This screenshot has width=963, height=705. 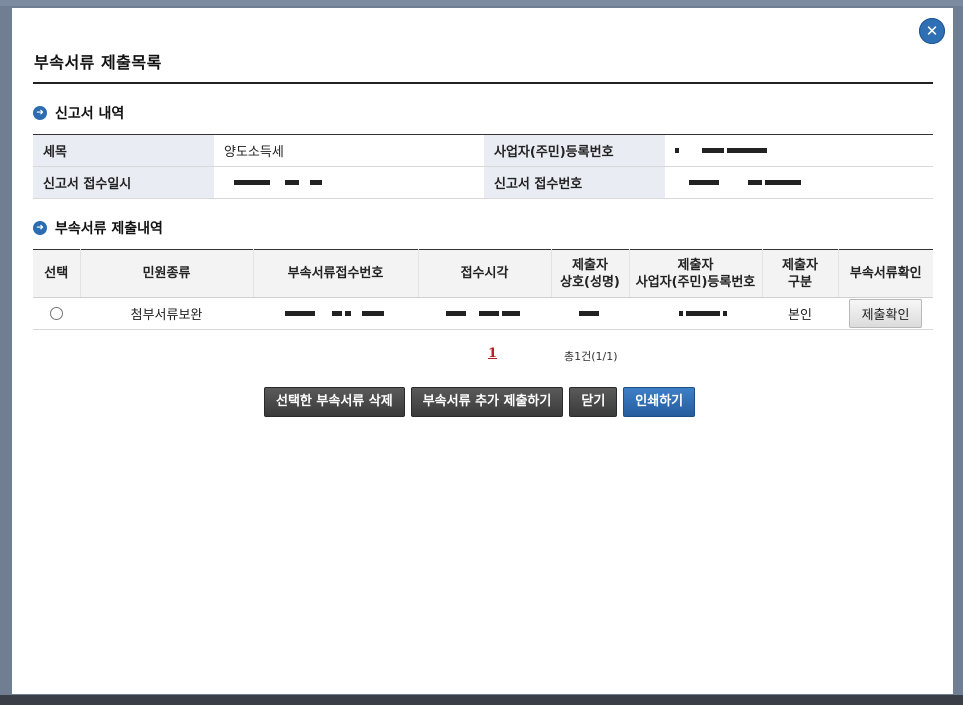 What do you see at coordinates (98, 62) in the screenshot?
I see `modal-title: 부속서류 제출목록` at bounding box center [98, 62].